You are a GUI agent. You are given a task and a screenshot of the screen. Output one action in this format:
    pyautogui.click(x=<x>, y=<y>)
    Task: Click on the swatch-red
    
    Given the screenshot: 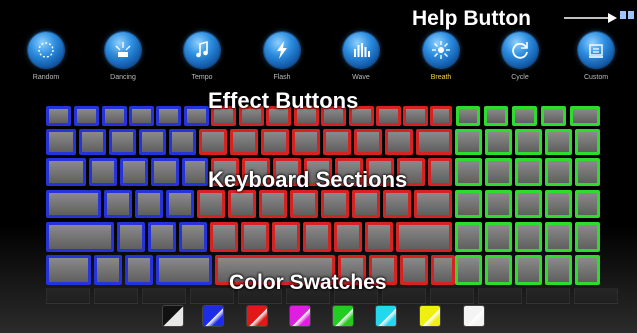 What is the action you would take?
    pyautogui.click(x=257, y=316)
    